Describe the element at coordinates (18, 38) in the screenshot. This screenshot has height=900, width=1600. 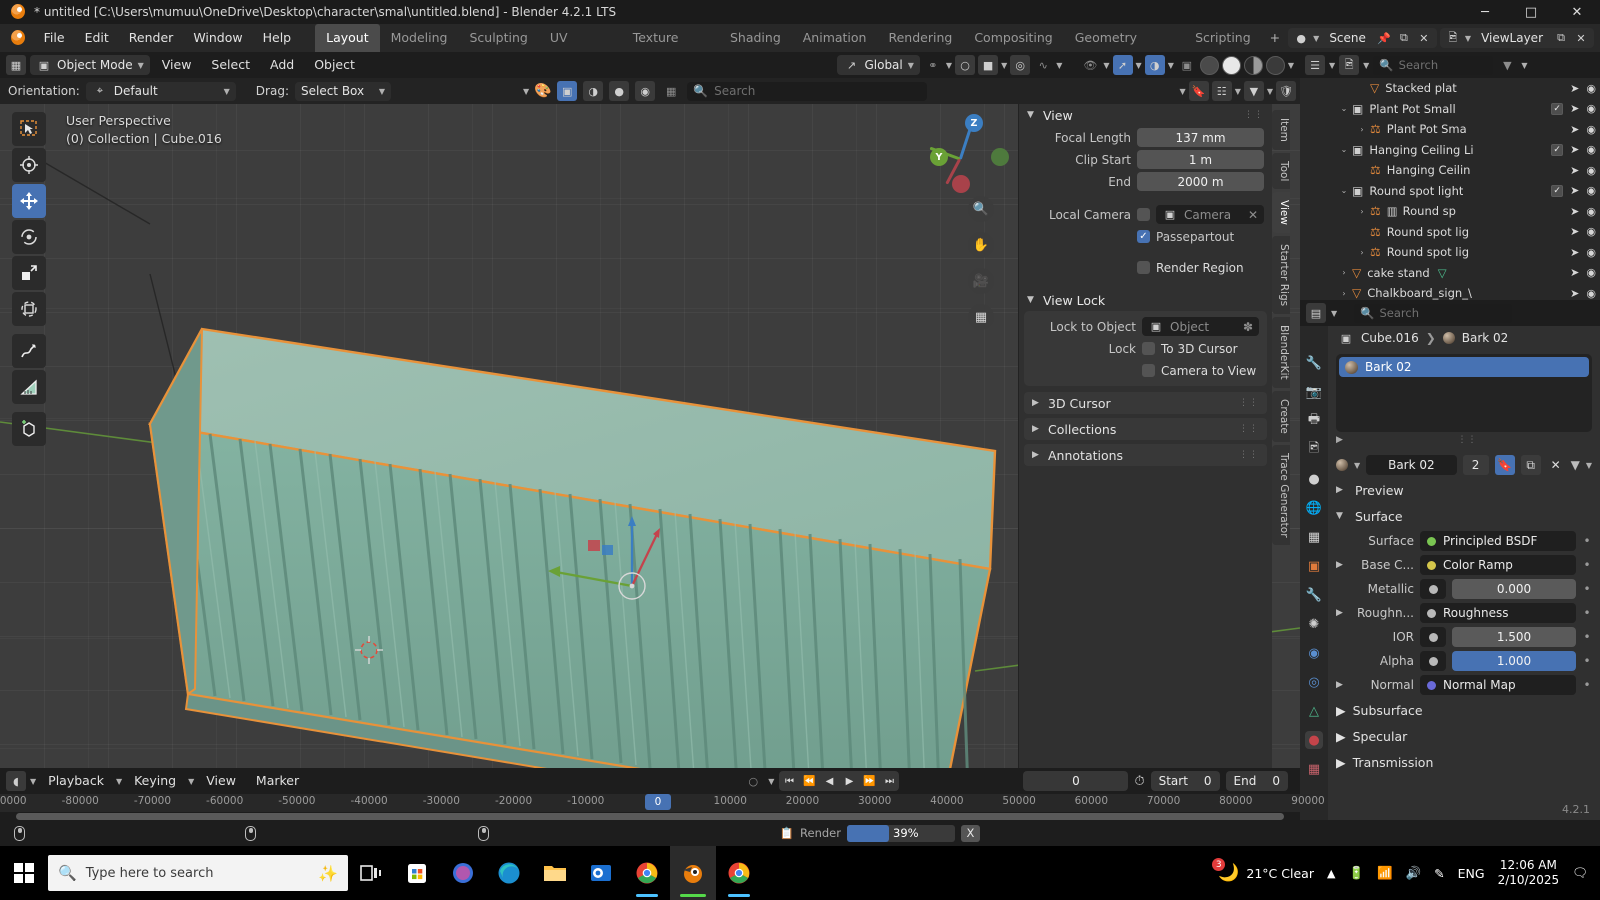
I see `blender-menu-icon` at that location.